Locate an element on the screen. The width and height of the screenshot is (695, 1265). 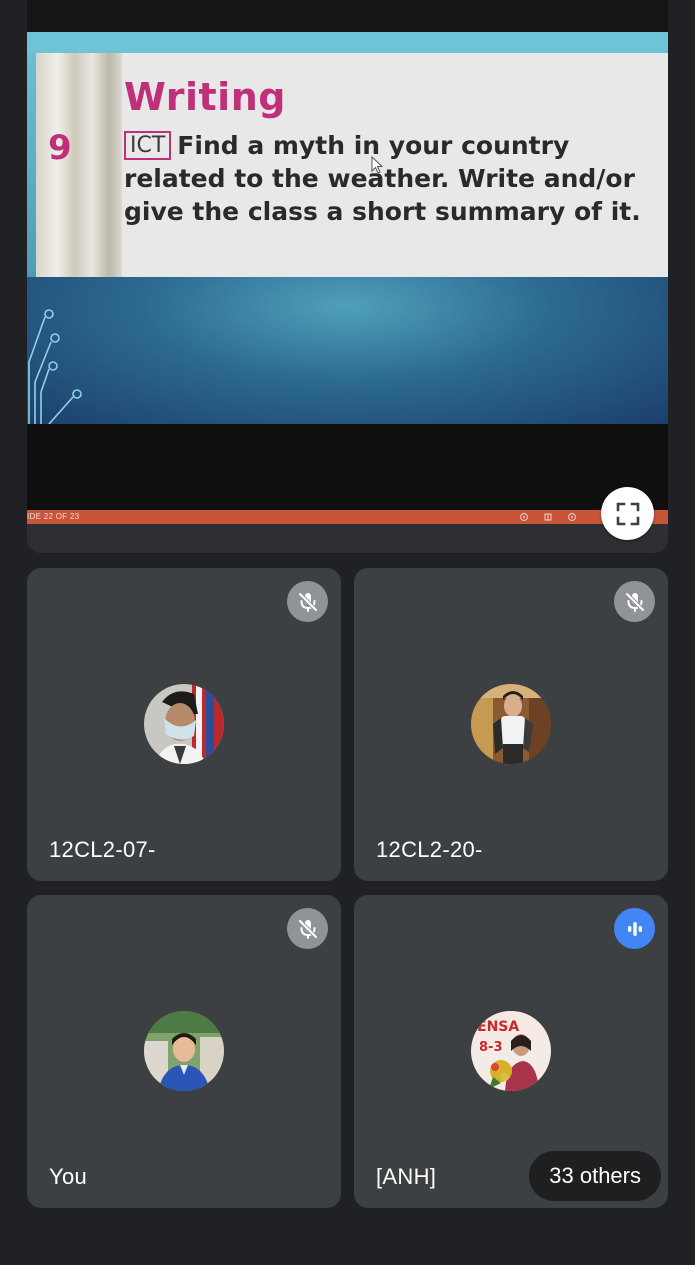
fullscreen-icon is located at coordinates (627, 513).